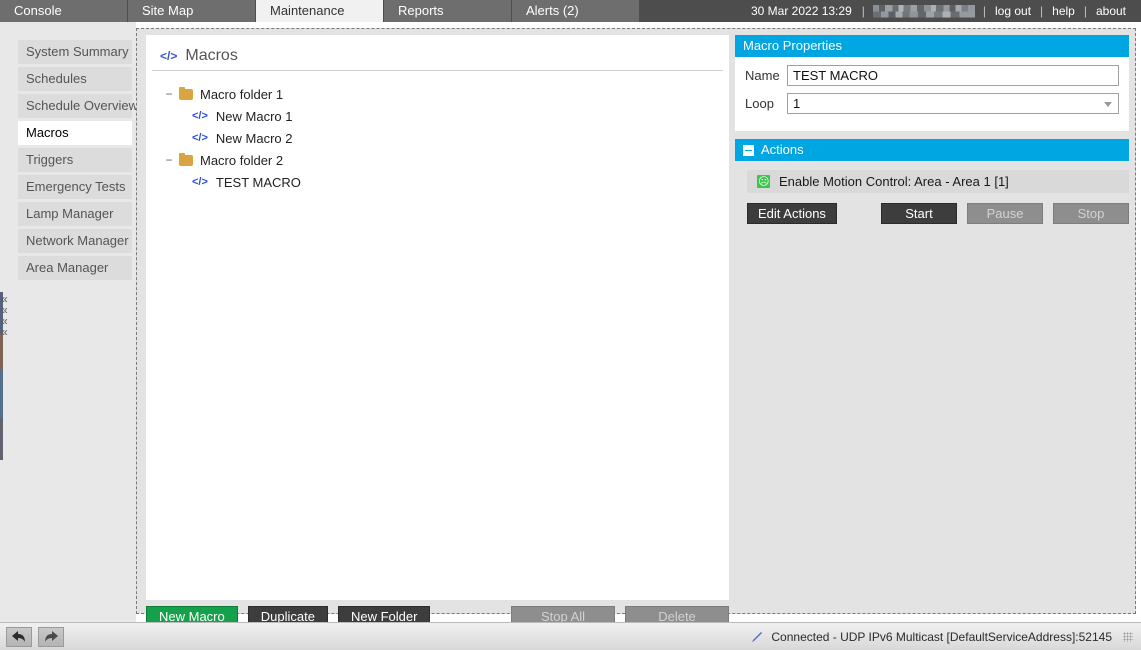 The width and height of the screenshot is (1141, 650). What do you see at coordinates (759, 103) in the screenshot?
I see `loop-label: Loop` at bounding box center [759, 103].